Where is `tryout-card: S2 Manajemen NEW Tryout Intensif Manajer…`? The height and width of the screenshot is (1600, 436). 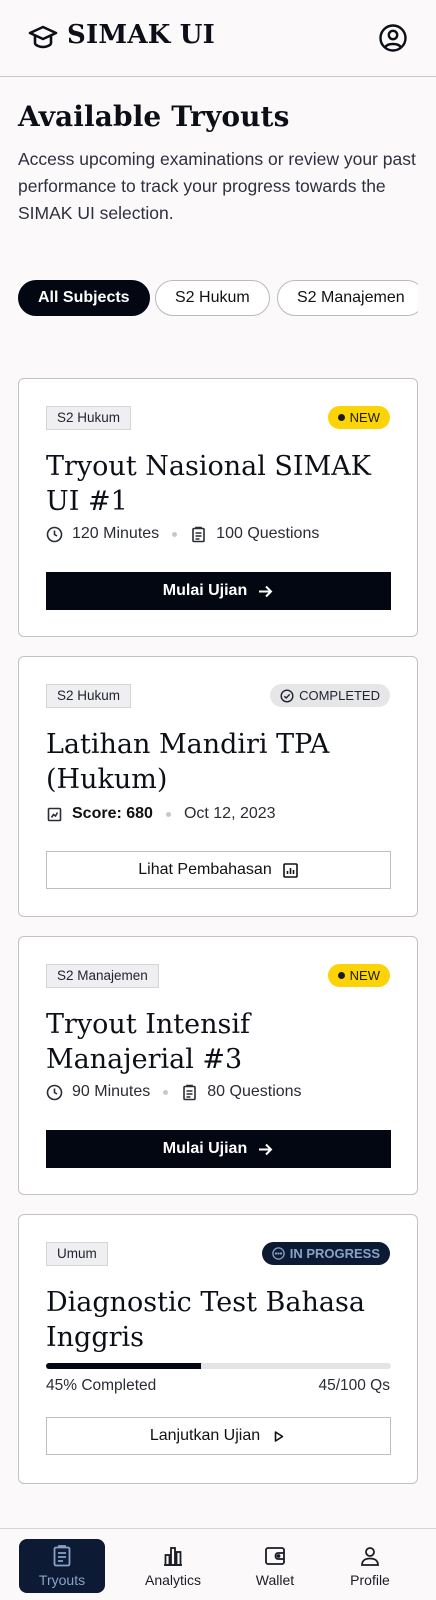
tryout-card: S2 Manajemen NEW Tryout Intensif Manajer… is located at coordinates (218, 1065).